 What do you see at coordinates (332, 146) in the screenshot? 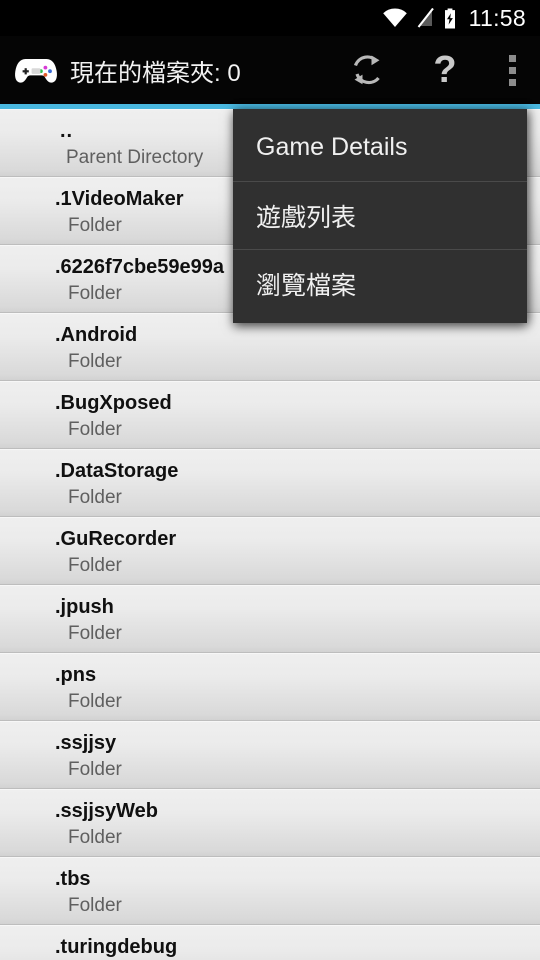
I see `menu-item-label: Game Details` at bounding box center [332, 146].